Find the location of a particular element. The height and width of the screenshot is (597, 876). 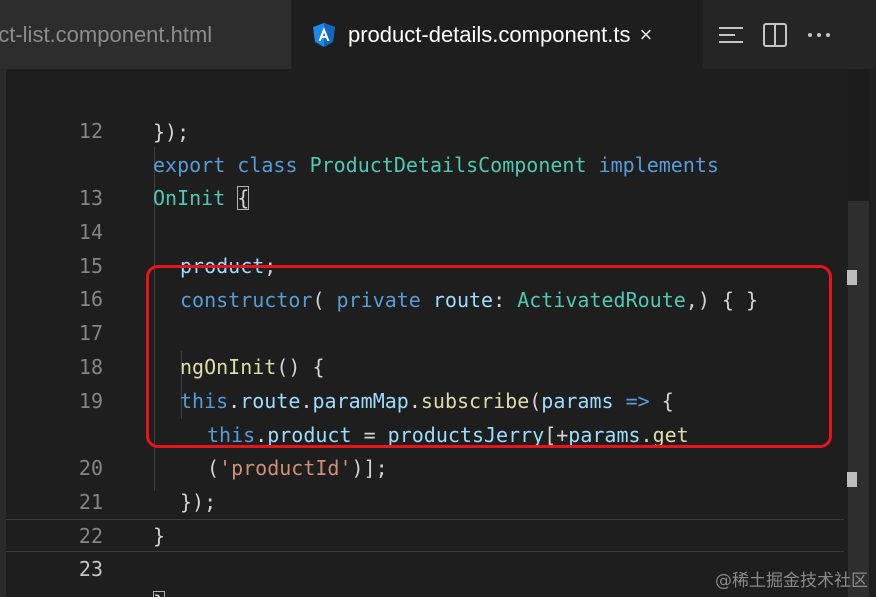

tab-label: product-details.component.ts is located at coordinates (489, 34).